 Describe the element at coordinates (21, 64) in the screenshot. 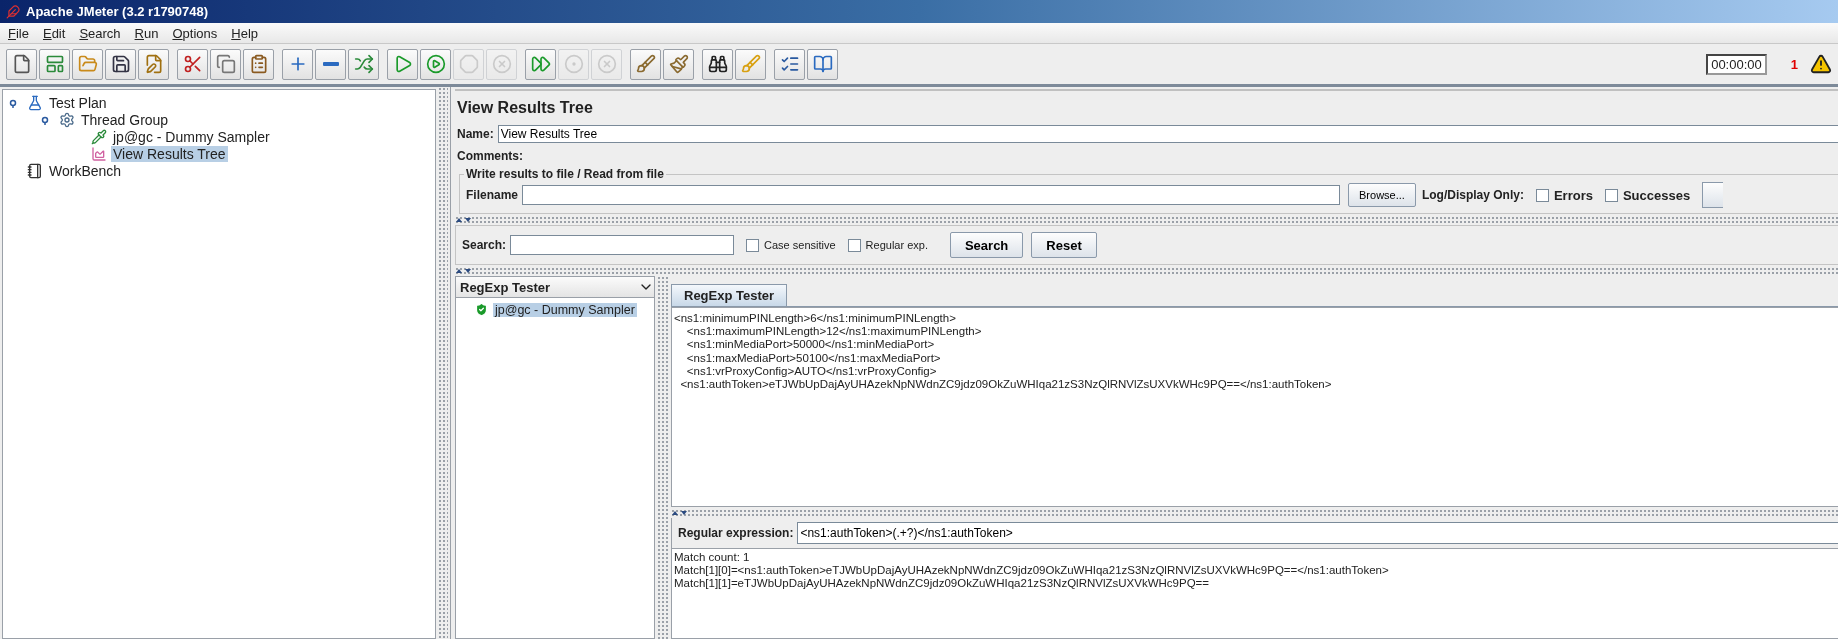

I see `new-file-button` at that location.